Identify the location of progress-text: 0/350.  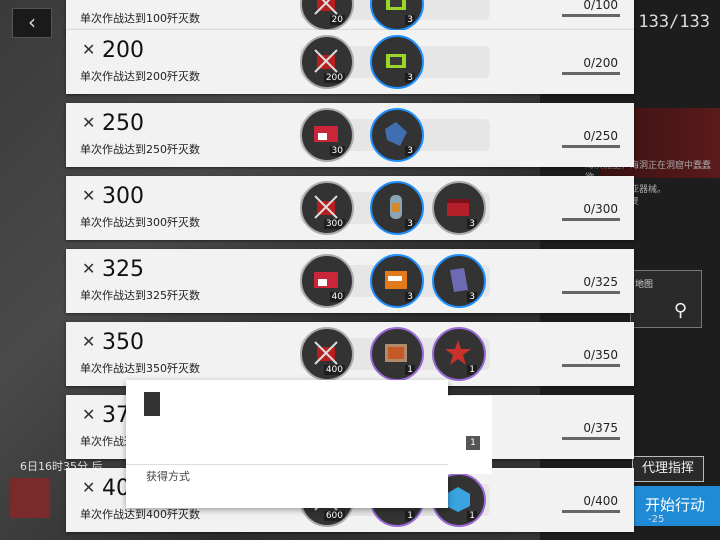
(600, 355).